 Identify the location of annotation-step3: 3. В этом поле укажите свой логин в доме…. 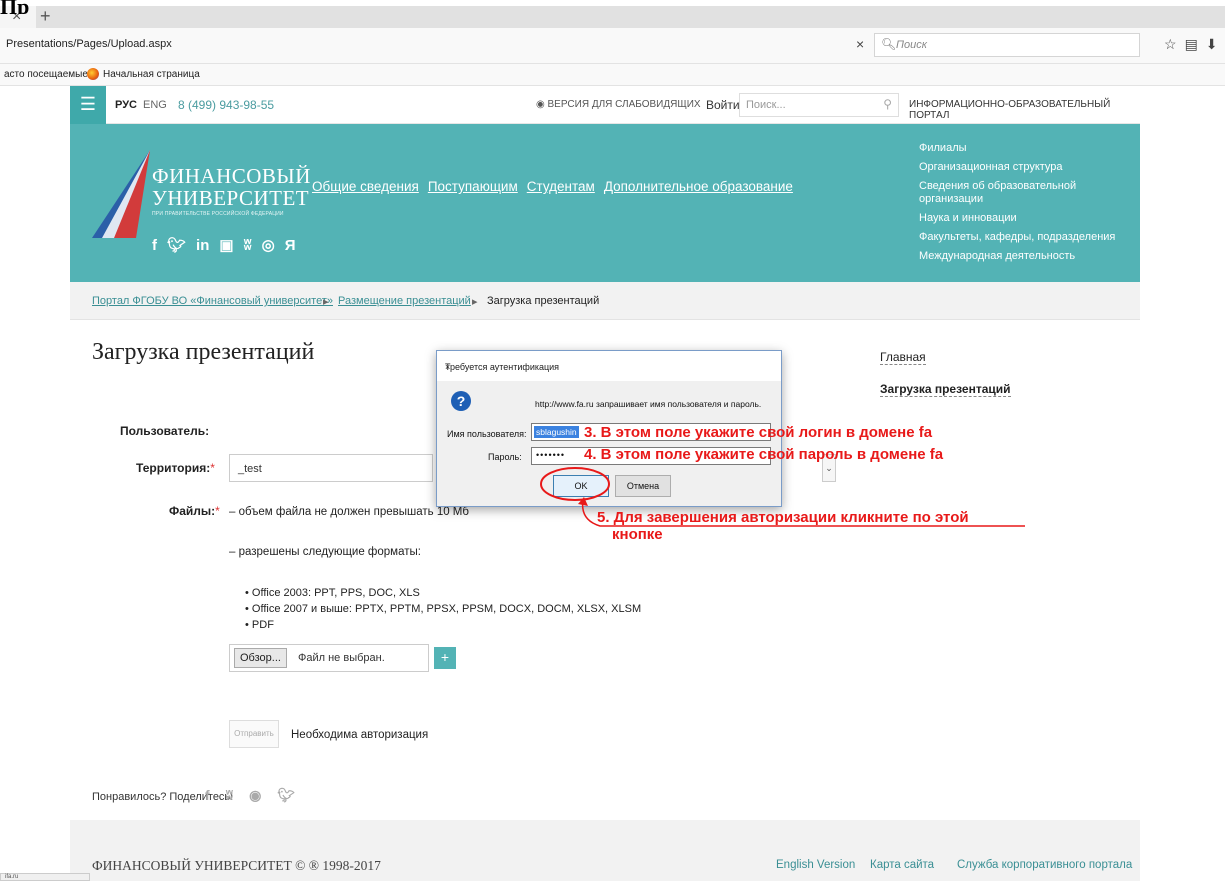
(758, 432).